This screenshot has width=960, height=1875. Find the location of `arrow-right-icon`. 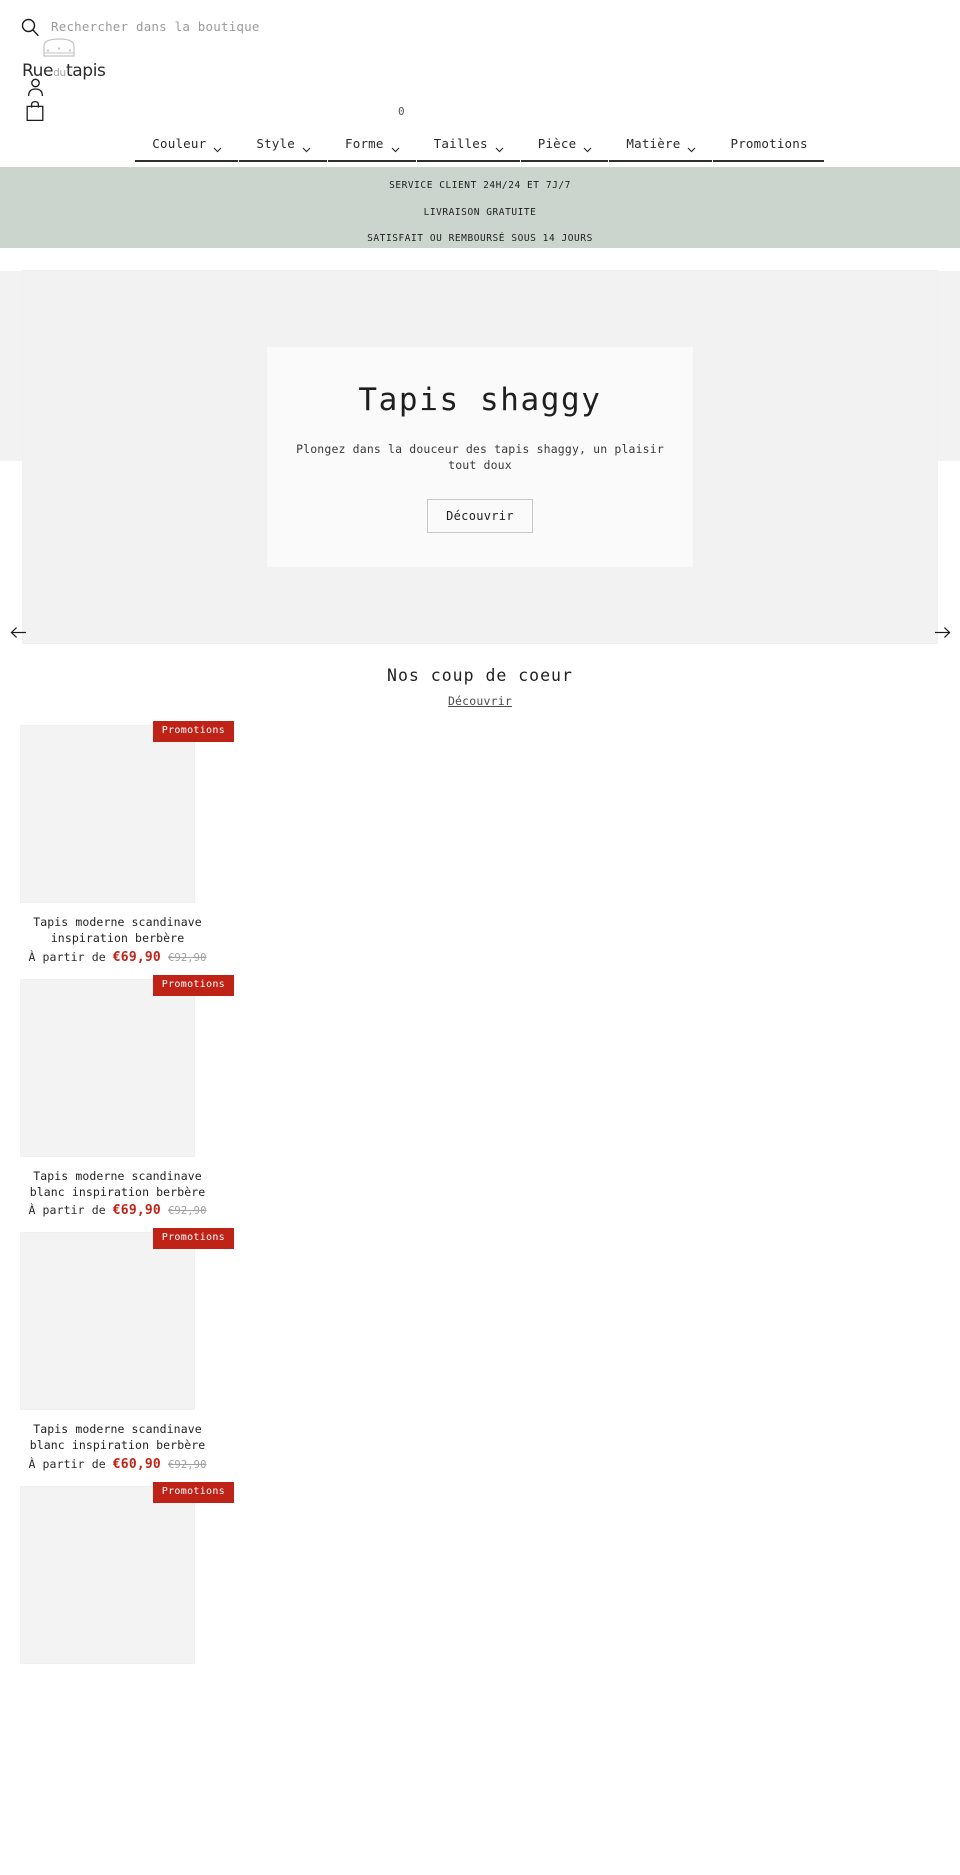

arrow-right-icon is located at coordinates (942, 632).